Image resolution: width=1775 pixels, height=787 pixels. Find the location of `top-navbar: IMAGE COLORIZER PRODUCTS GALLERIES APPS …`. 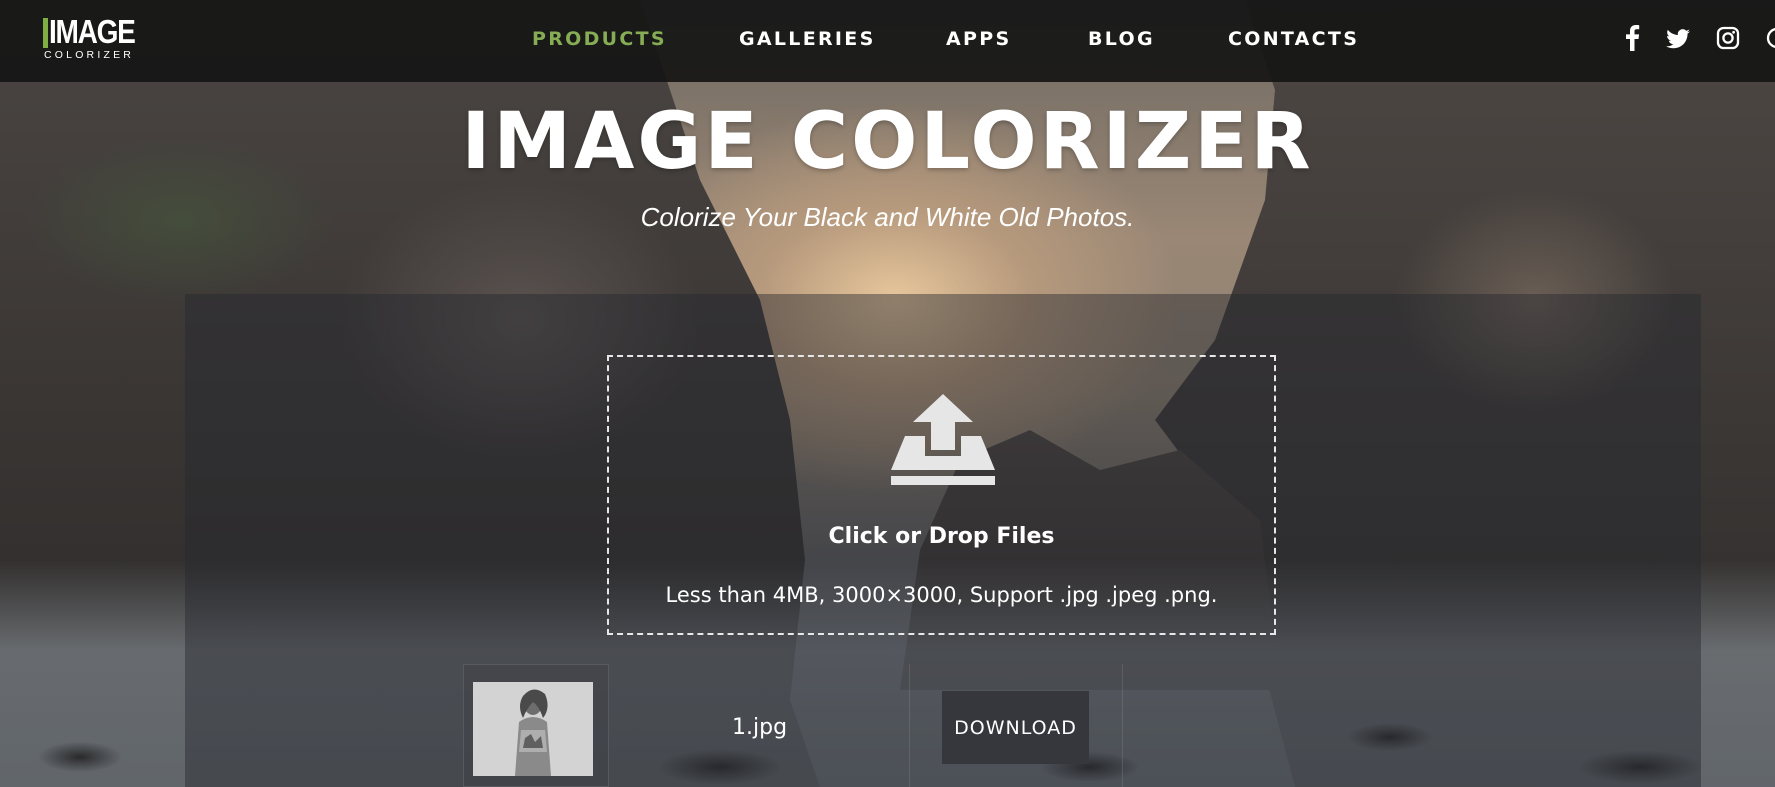

top-navbar: IMAGE COLORIZER PRODUCTS GALLERIES APPS … is located at coordinates (887, 41).